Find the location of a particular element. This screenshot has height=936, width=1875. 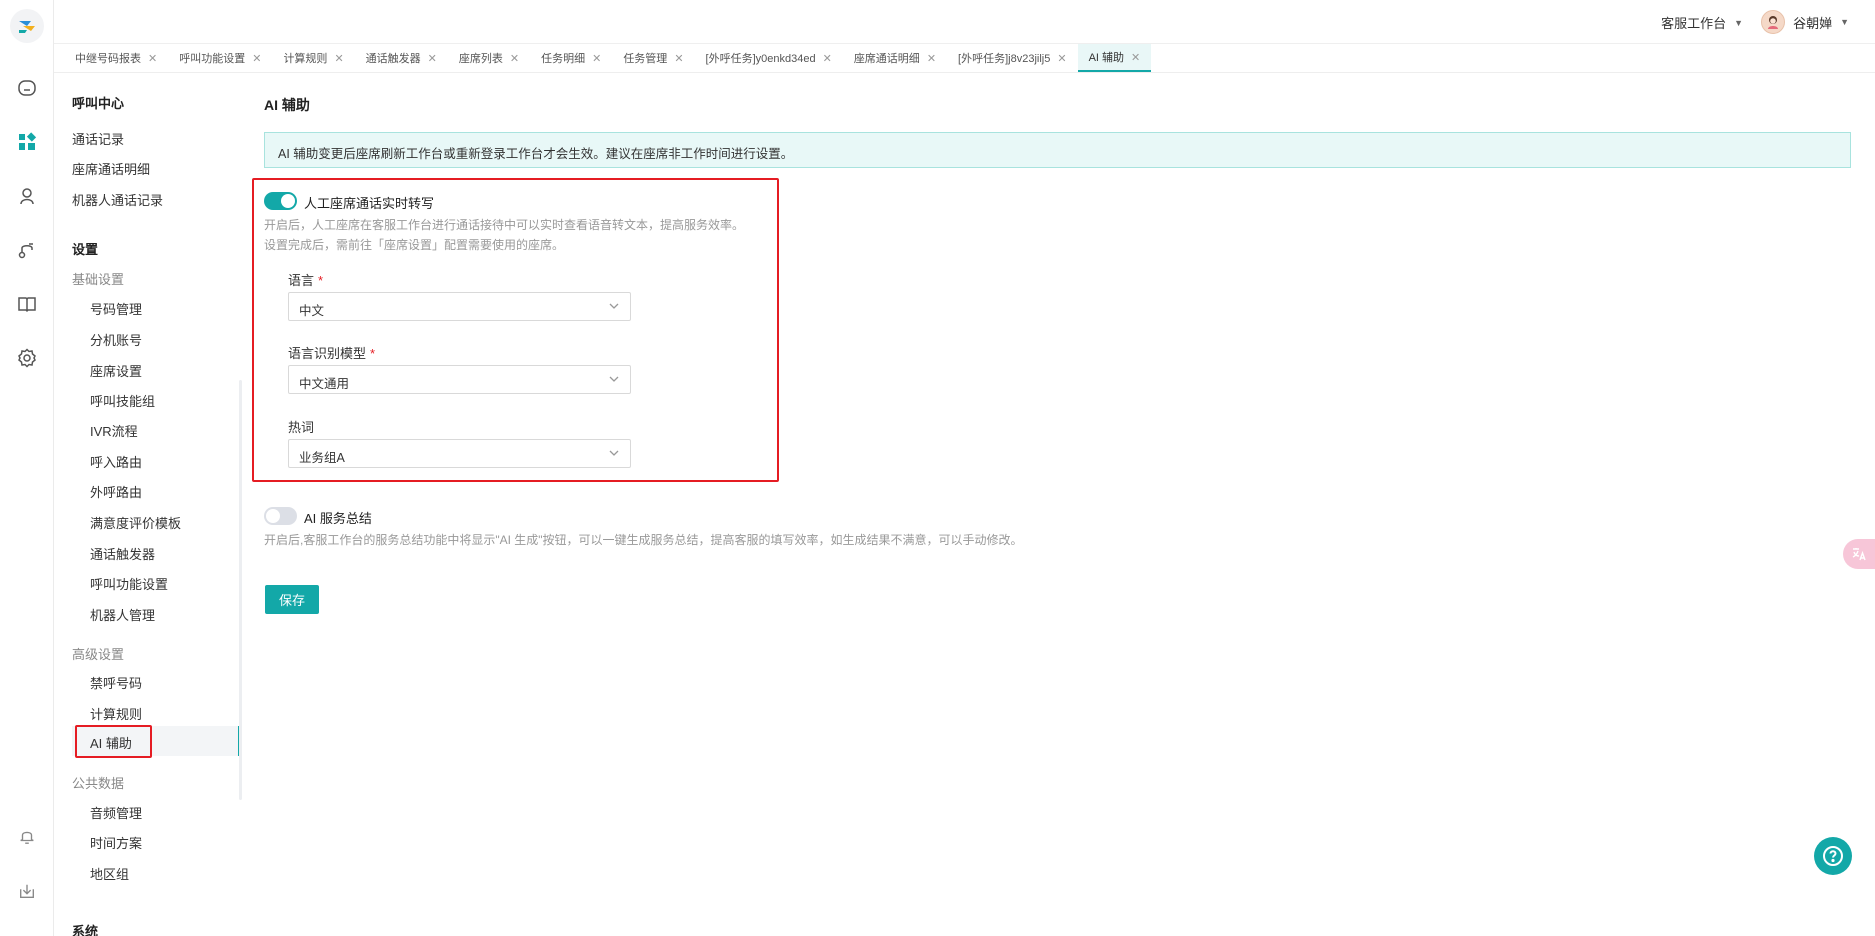

menu-item-agent-call-detail: 座席通话明细 is located at coordinates (111, 168).